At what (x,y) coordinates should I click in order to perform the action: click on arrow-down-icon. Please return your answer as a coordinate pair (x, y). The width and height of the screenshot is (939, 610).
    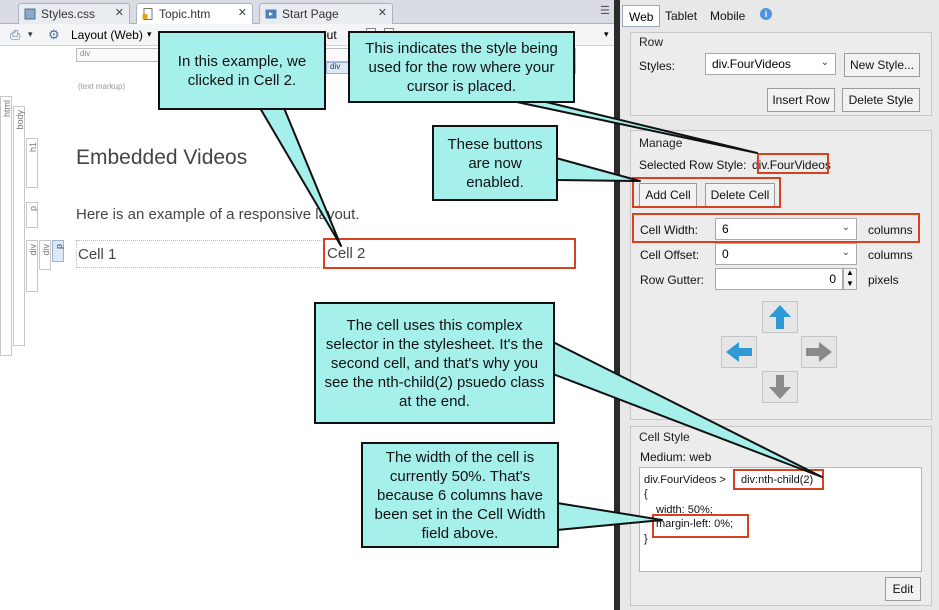
    Looking at the image, I should click on (780, 387).